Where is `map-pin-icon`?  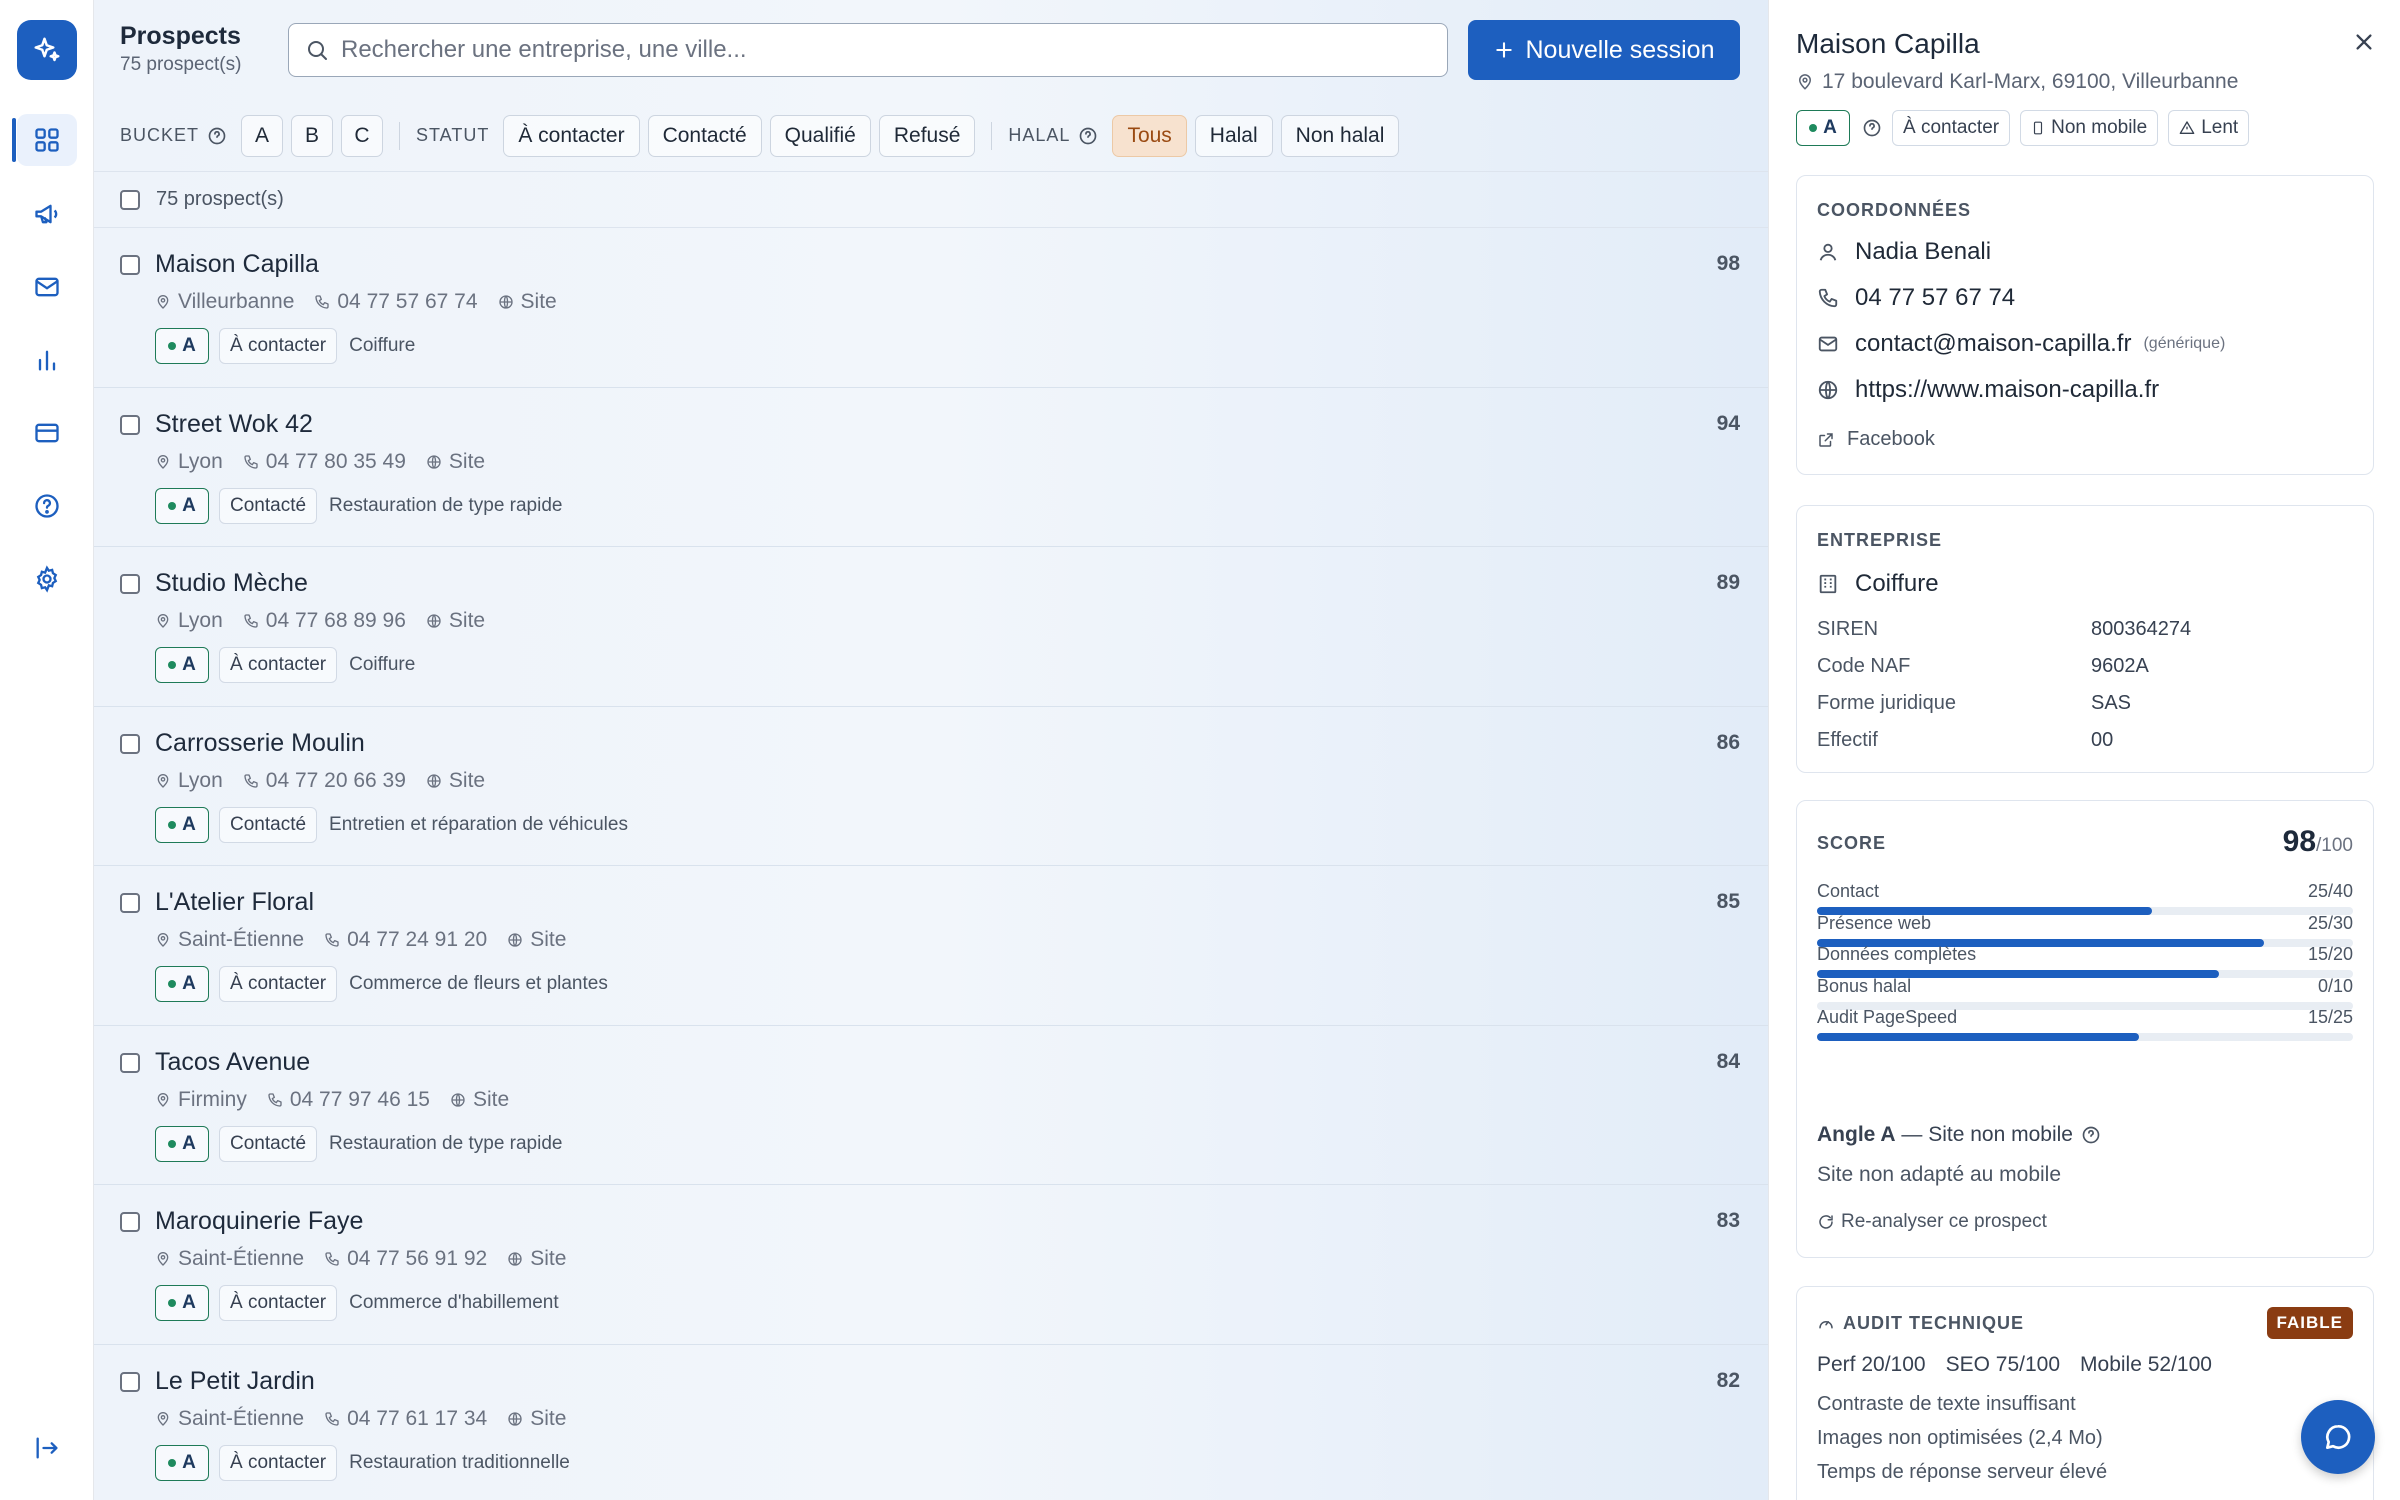
map-pin-icon is located at coordinates (163, 781).